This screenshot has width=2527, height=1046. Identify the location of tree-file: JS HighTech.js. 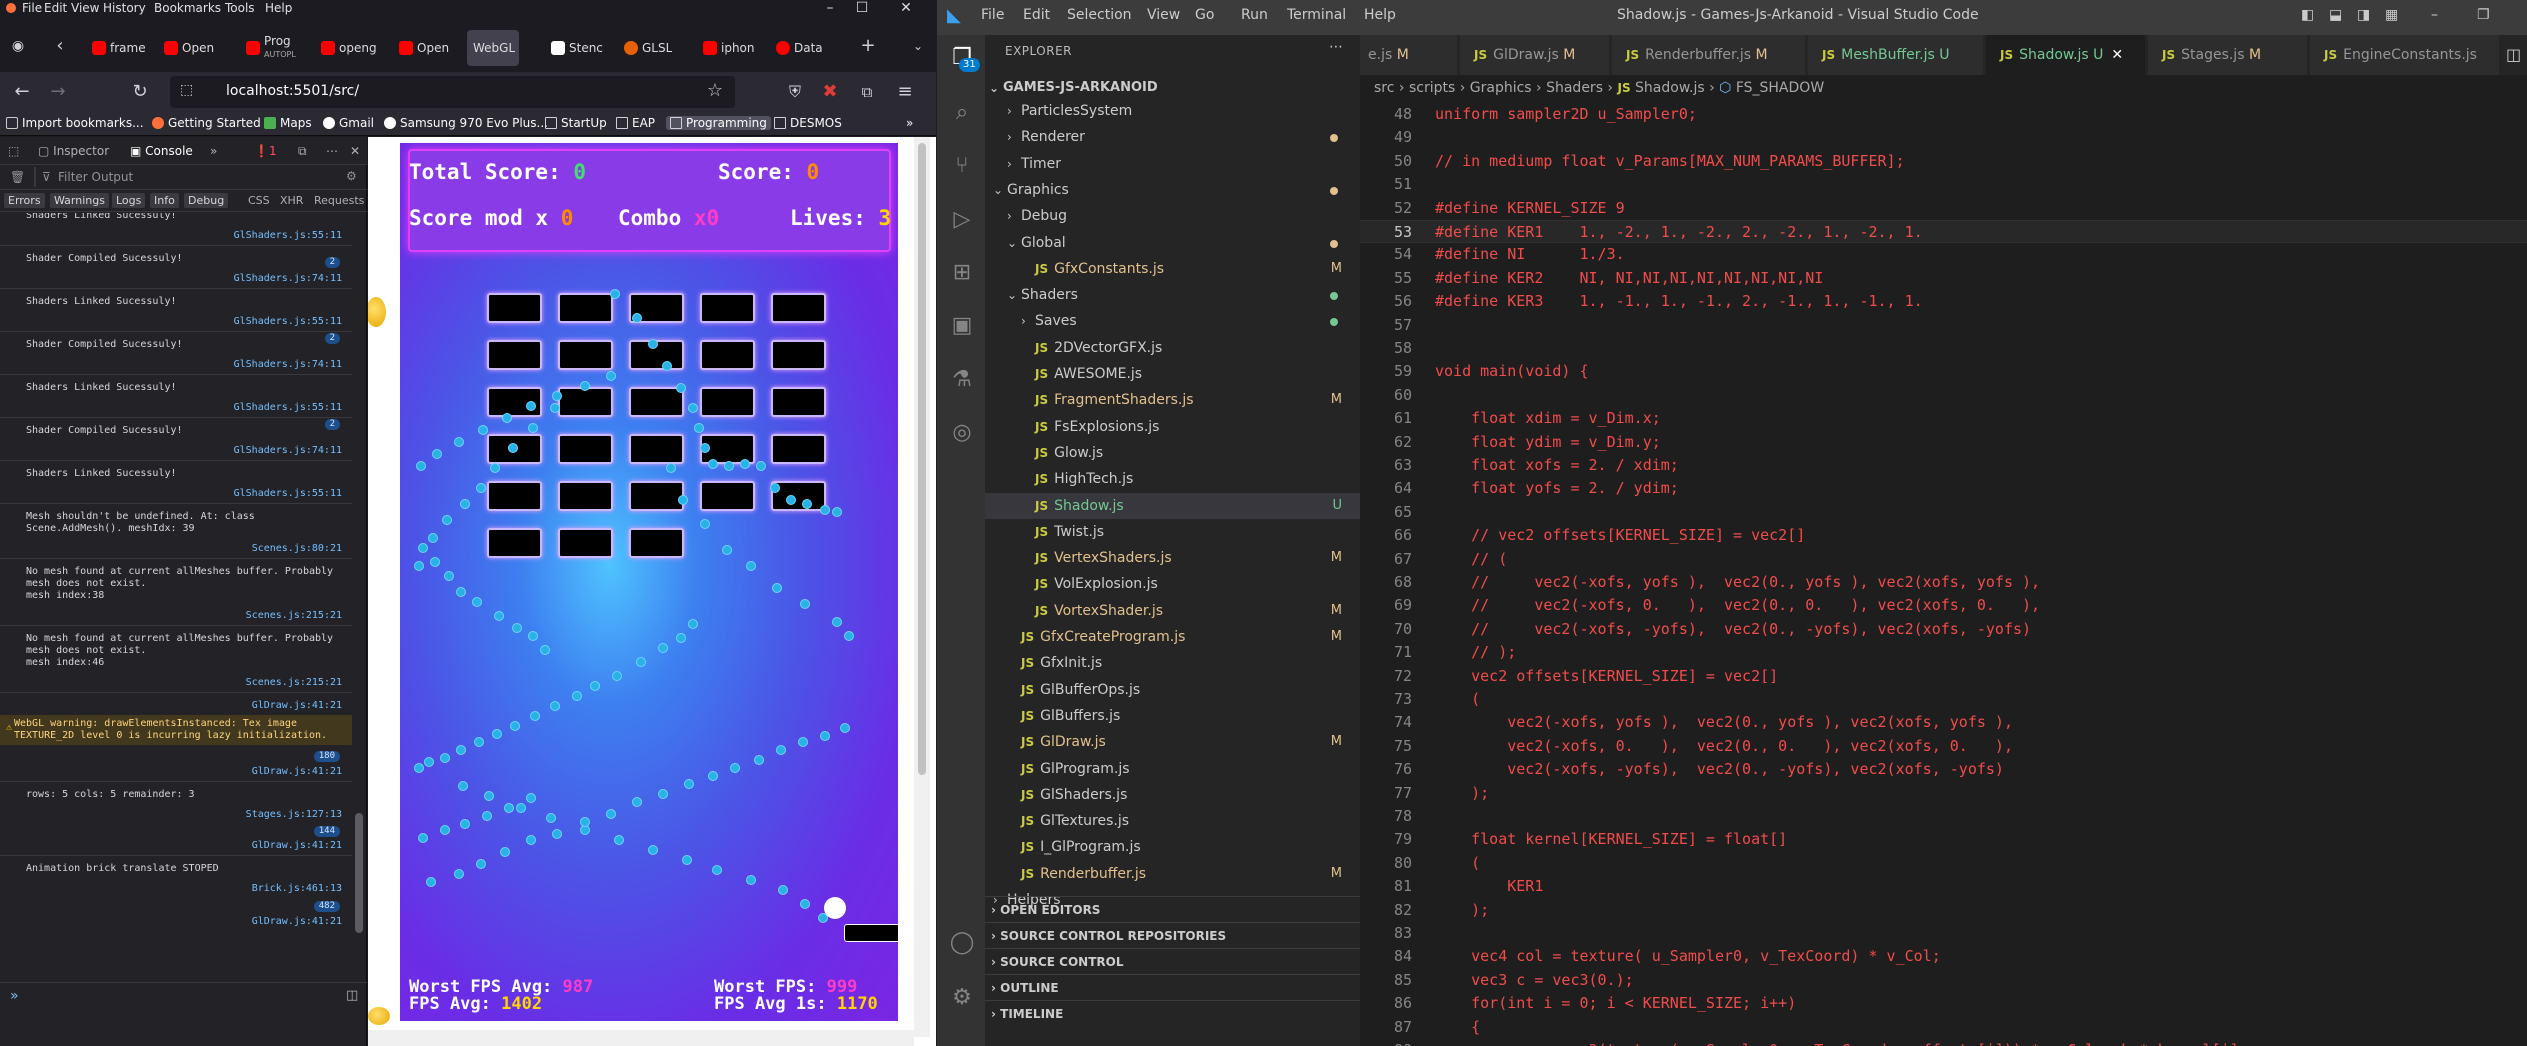
(1172, 479).